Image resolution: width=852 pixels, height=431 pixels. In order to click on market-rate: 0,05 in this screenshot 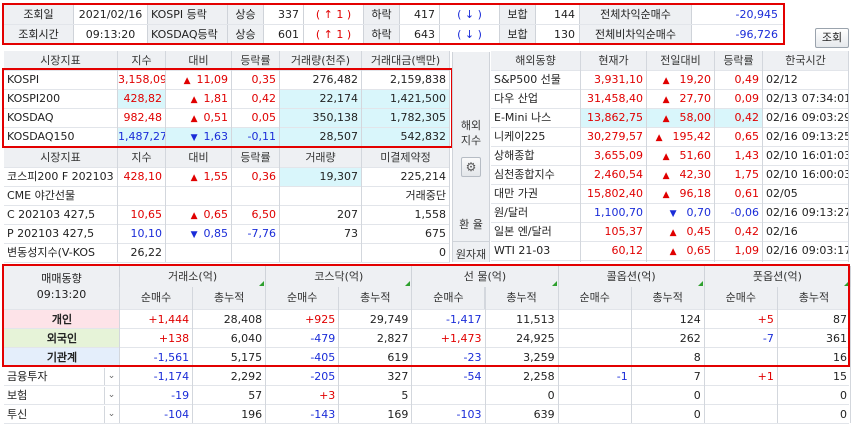, I will do `click(264, 117)`.